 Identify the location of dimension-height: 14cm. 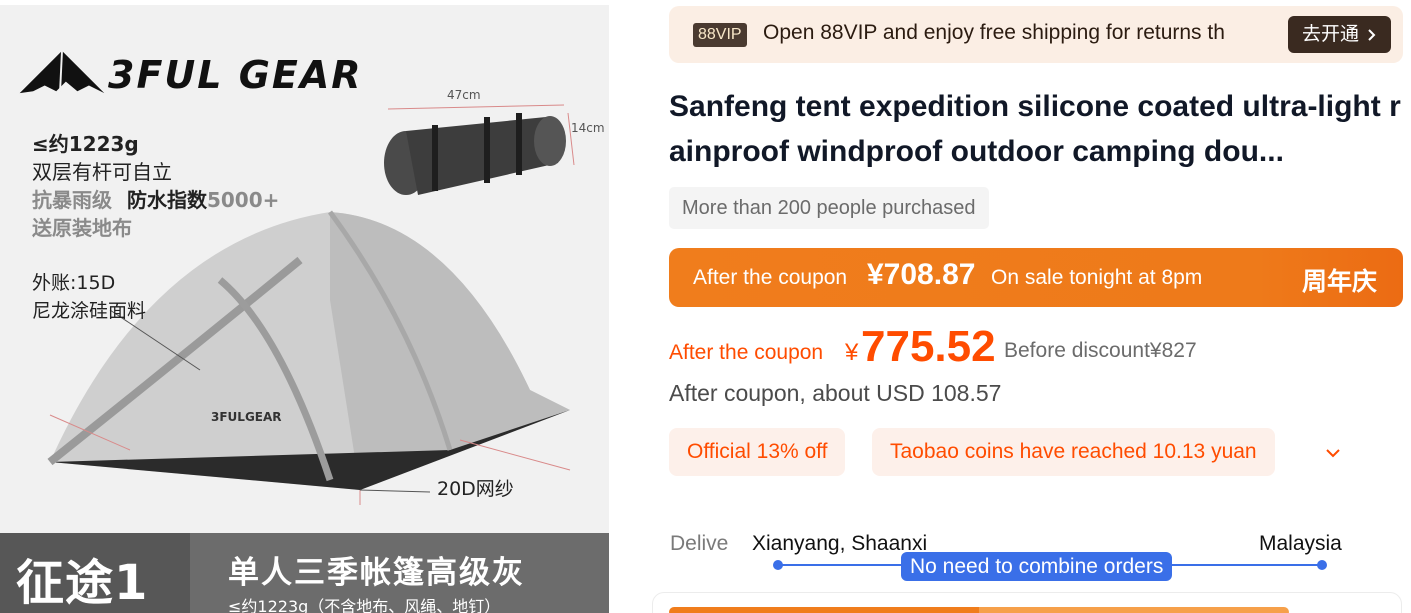
(588, 128).